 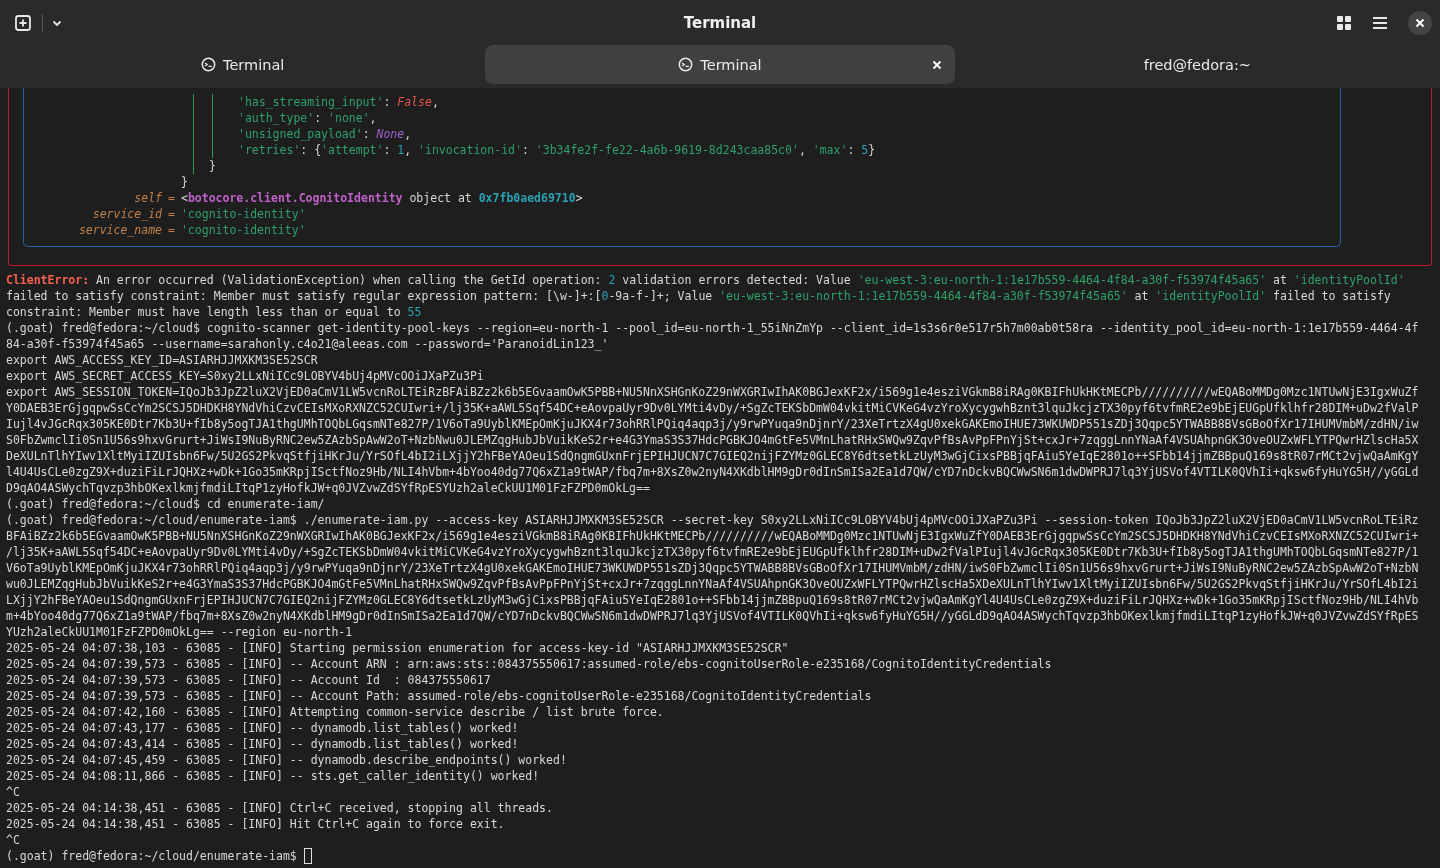 What do you see at coordinates (273, 776) in the screenshot?
I see `output-line: 2025-05-24 04:08:11,866 - 63085 - [INFO] -- sts.get_caller_identity() worked!` at bounding box center [273, 776].